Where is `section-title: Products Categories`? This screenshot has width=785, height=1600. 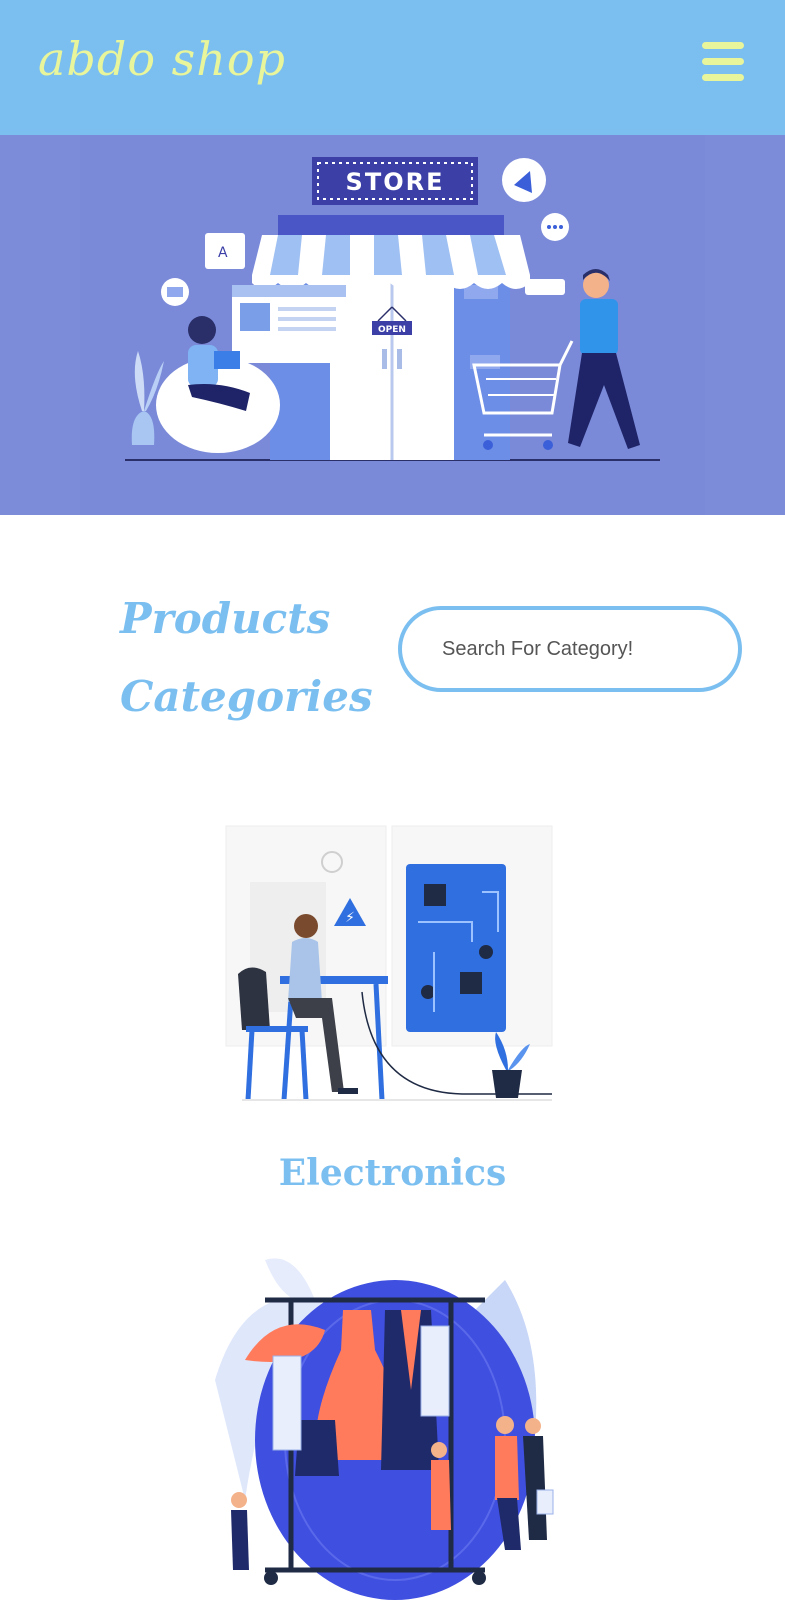 section-title: Products Categories is located at coordinates (246, 658).